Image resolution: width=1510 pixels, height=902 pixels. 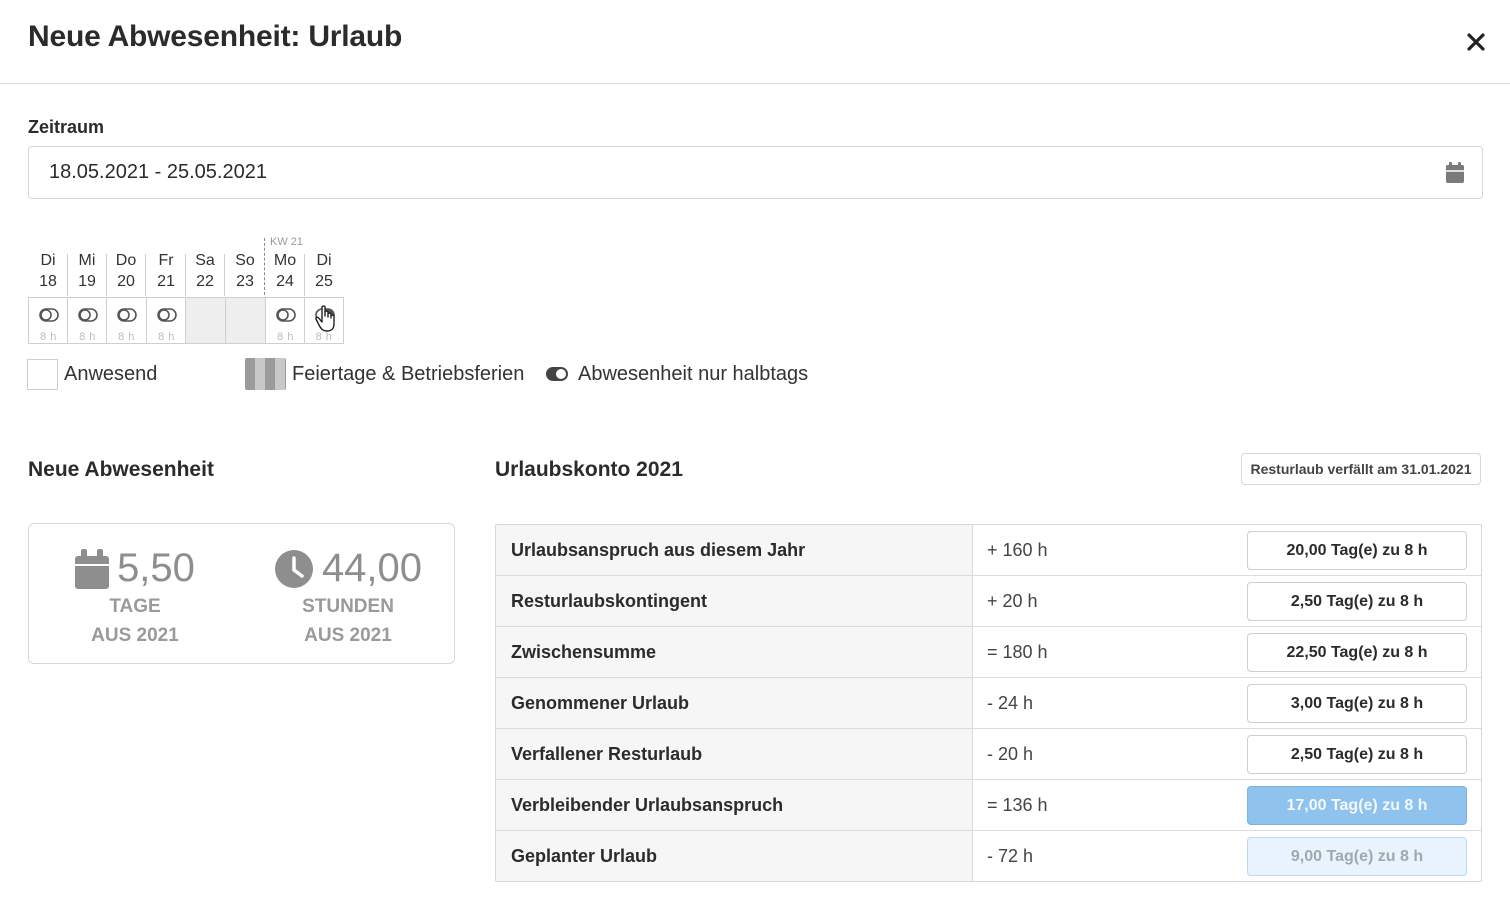 I want to click on toggle-on-icon, so click(x=557, y=374).